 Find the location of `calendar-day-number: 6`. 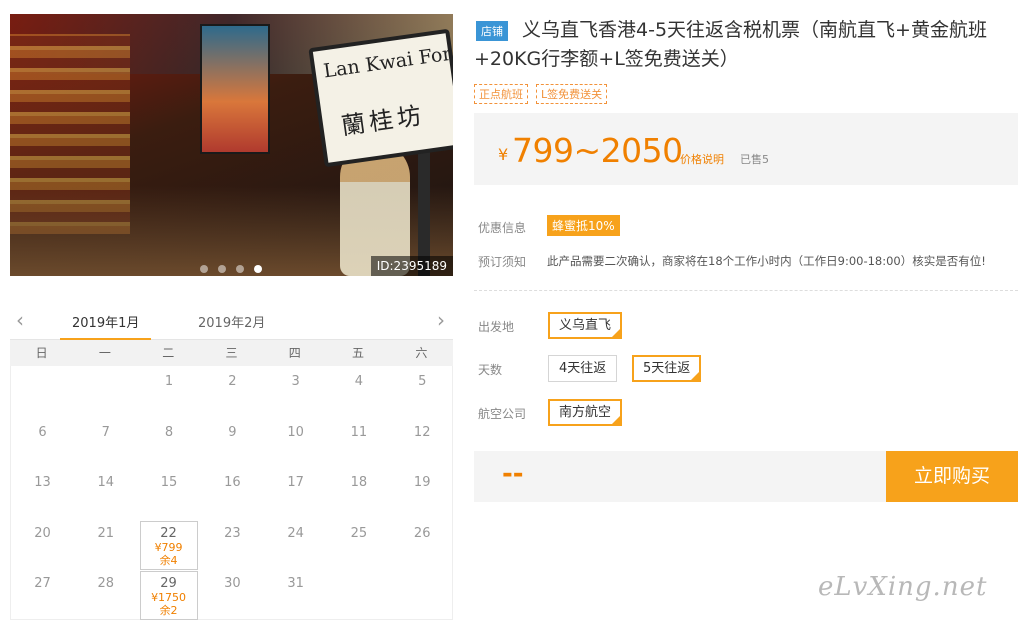

calendar-day-number: 6 is located at coordinates (42, 432).